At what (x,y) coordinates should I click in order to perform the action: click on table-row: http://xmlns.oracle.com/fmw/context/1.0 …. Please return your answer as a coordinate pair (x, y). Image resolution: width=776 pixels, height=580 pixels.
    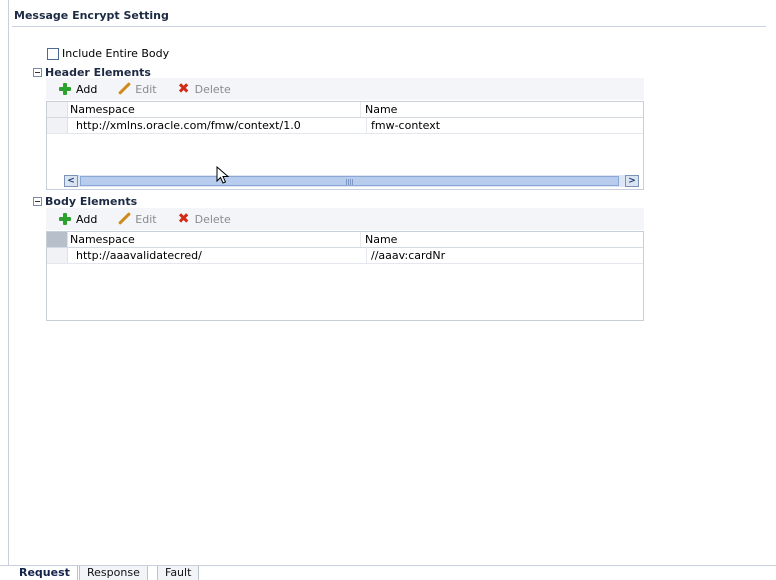
    Looking at the image, I should click on (345, 126).